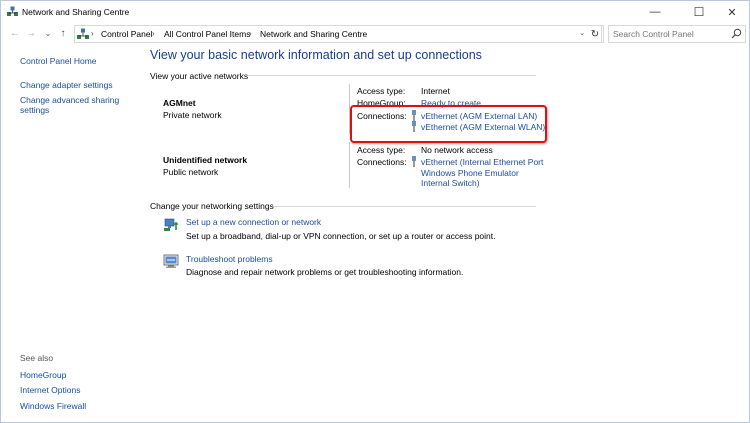 Image resolution: width=750 pixels, height=423 pixels. What do you see at coordinates (12, 11) in the screenshot?
I see `network-app-icon` at bounding box center [12, 11].